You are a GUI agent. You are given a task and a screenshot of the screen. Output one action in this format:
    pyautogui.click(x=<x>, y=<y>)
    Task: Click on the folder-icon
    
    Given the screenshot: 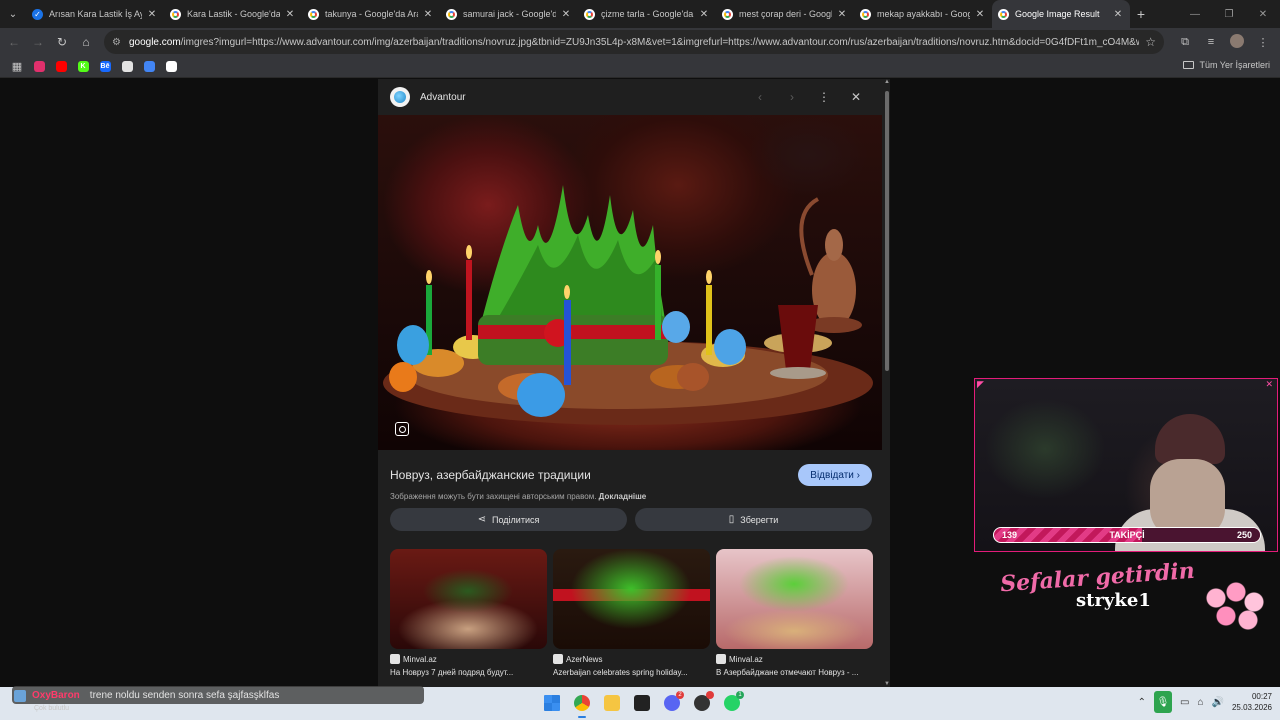 What is the action you would take?
    pyautogui.click(x=612, y=703)
    